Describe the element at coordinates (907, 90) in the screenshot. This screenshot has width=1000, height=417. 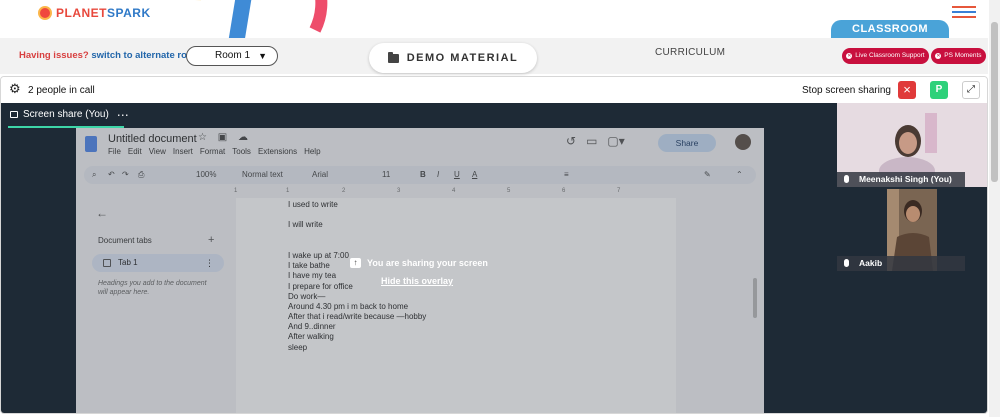
I see `stop-sharing-button: ×` at that location.